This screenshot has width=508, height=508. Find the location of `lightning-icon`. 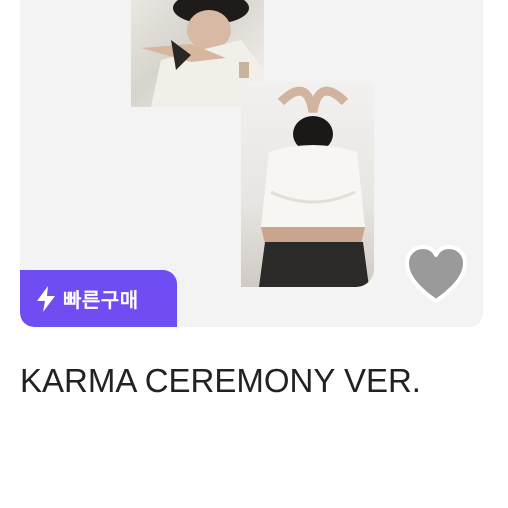

lightning-icon is located at coordinates (46, 298).